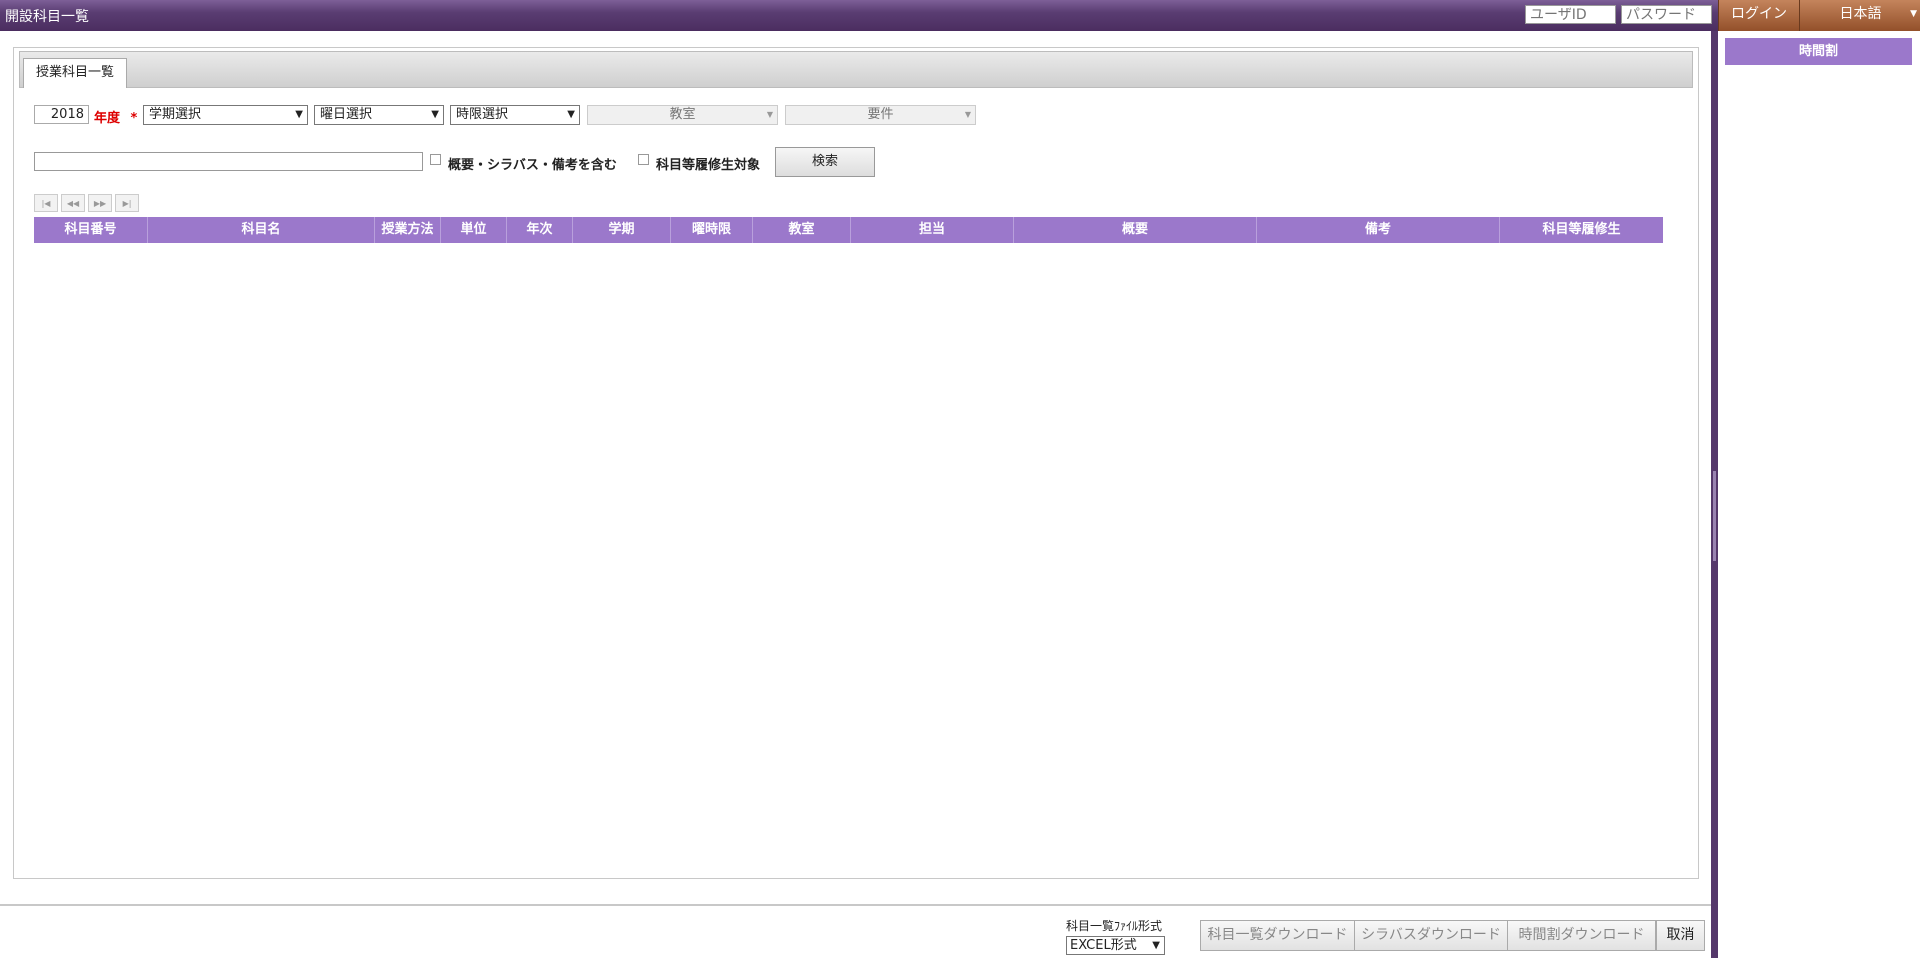 The width and height of the screenshot is (1920, 958). Describe the element at coordinates (825, 162) in the screenshot. I see `search-button: 検索` at that location.